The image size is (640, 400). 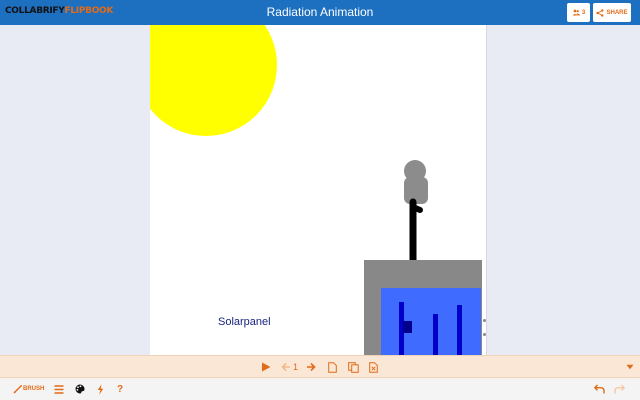 What do you see at coordinates (617, 12) in the screenshot?
I see `share-label: SHARE` at bounding box center [617, 12].